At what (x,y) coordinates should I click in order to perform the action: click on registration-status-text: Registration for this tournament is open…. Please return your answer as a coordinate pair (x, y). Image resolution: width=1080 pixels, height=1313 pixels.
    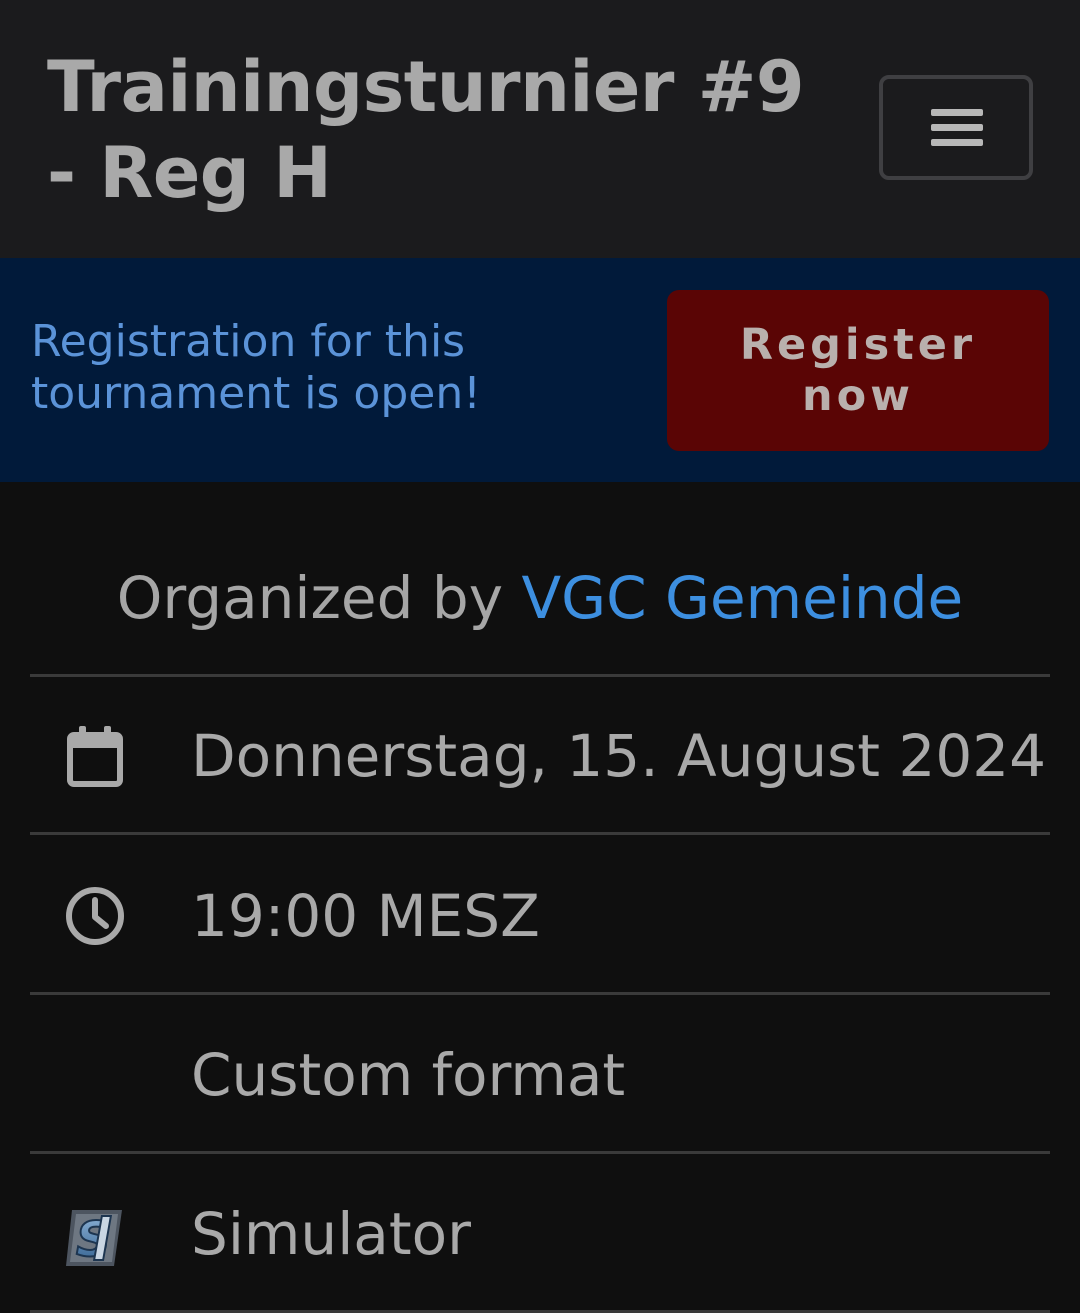
    Looking at the image, I should click on (256, 367).